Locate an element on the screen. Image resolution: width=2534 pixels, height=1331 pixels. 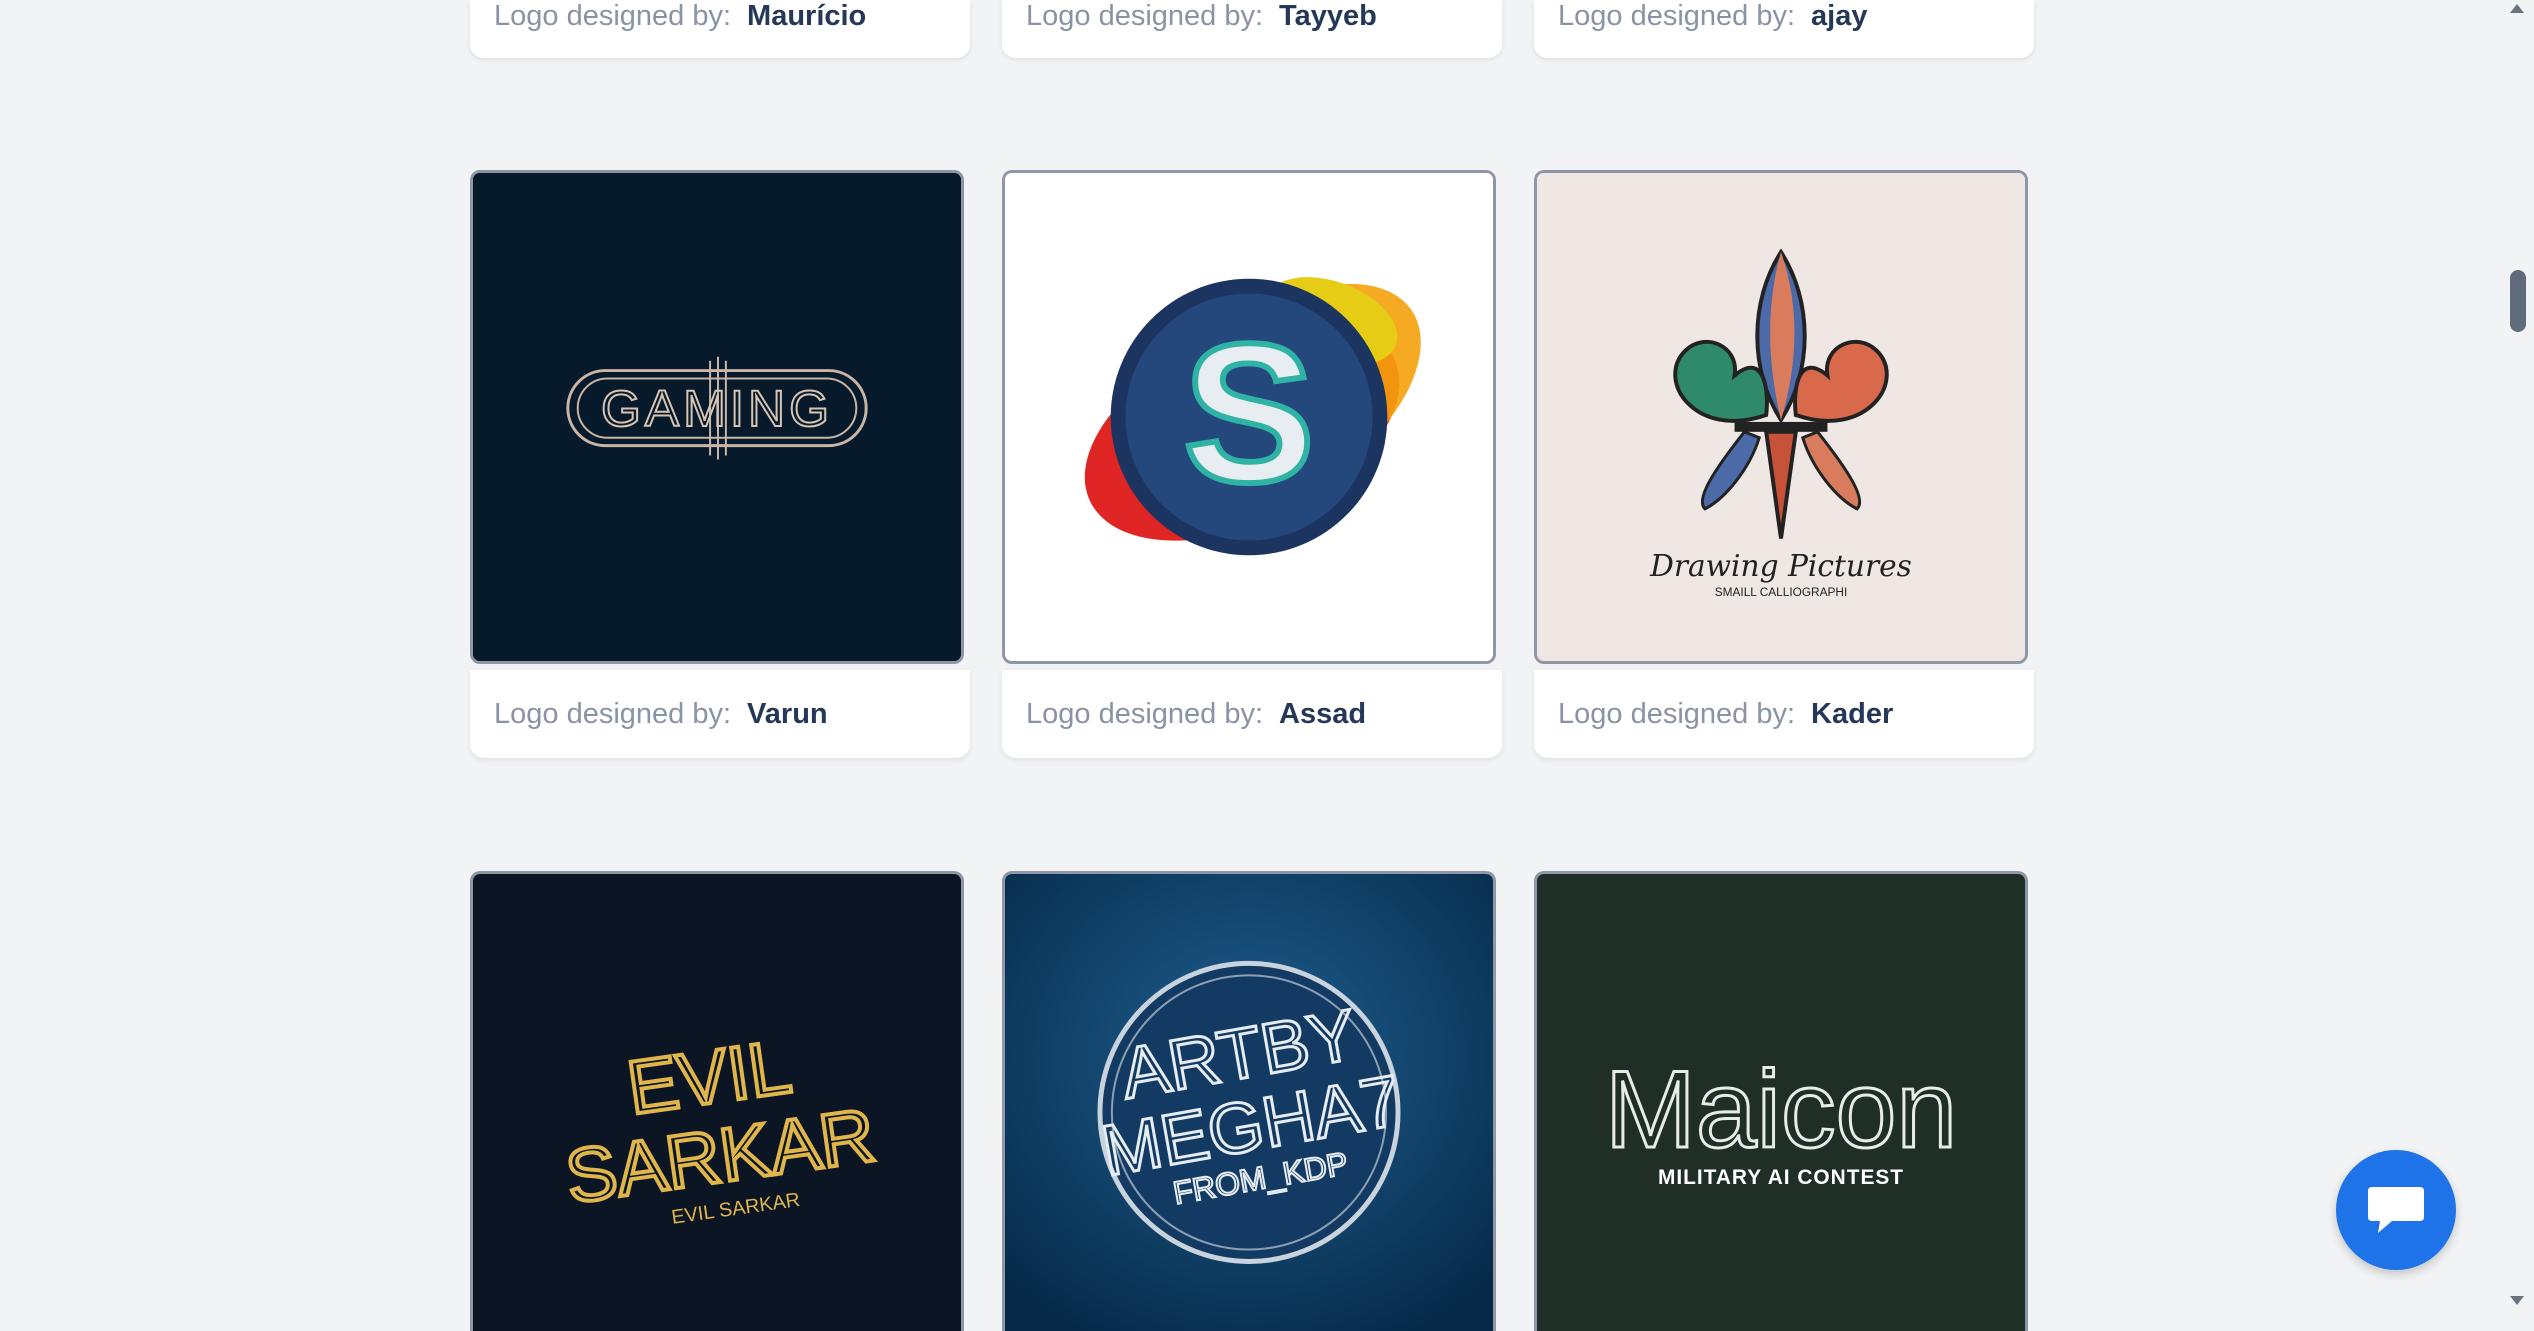
logo-subtext: MILITARY AI CONTEST is located at coordinates (1781, 1177).